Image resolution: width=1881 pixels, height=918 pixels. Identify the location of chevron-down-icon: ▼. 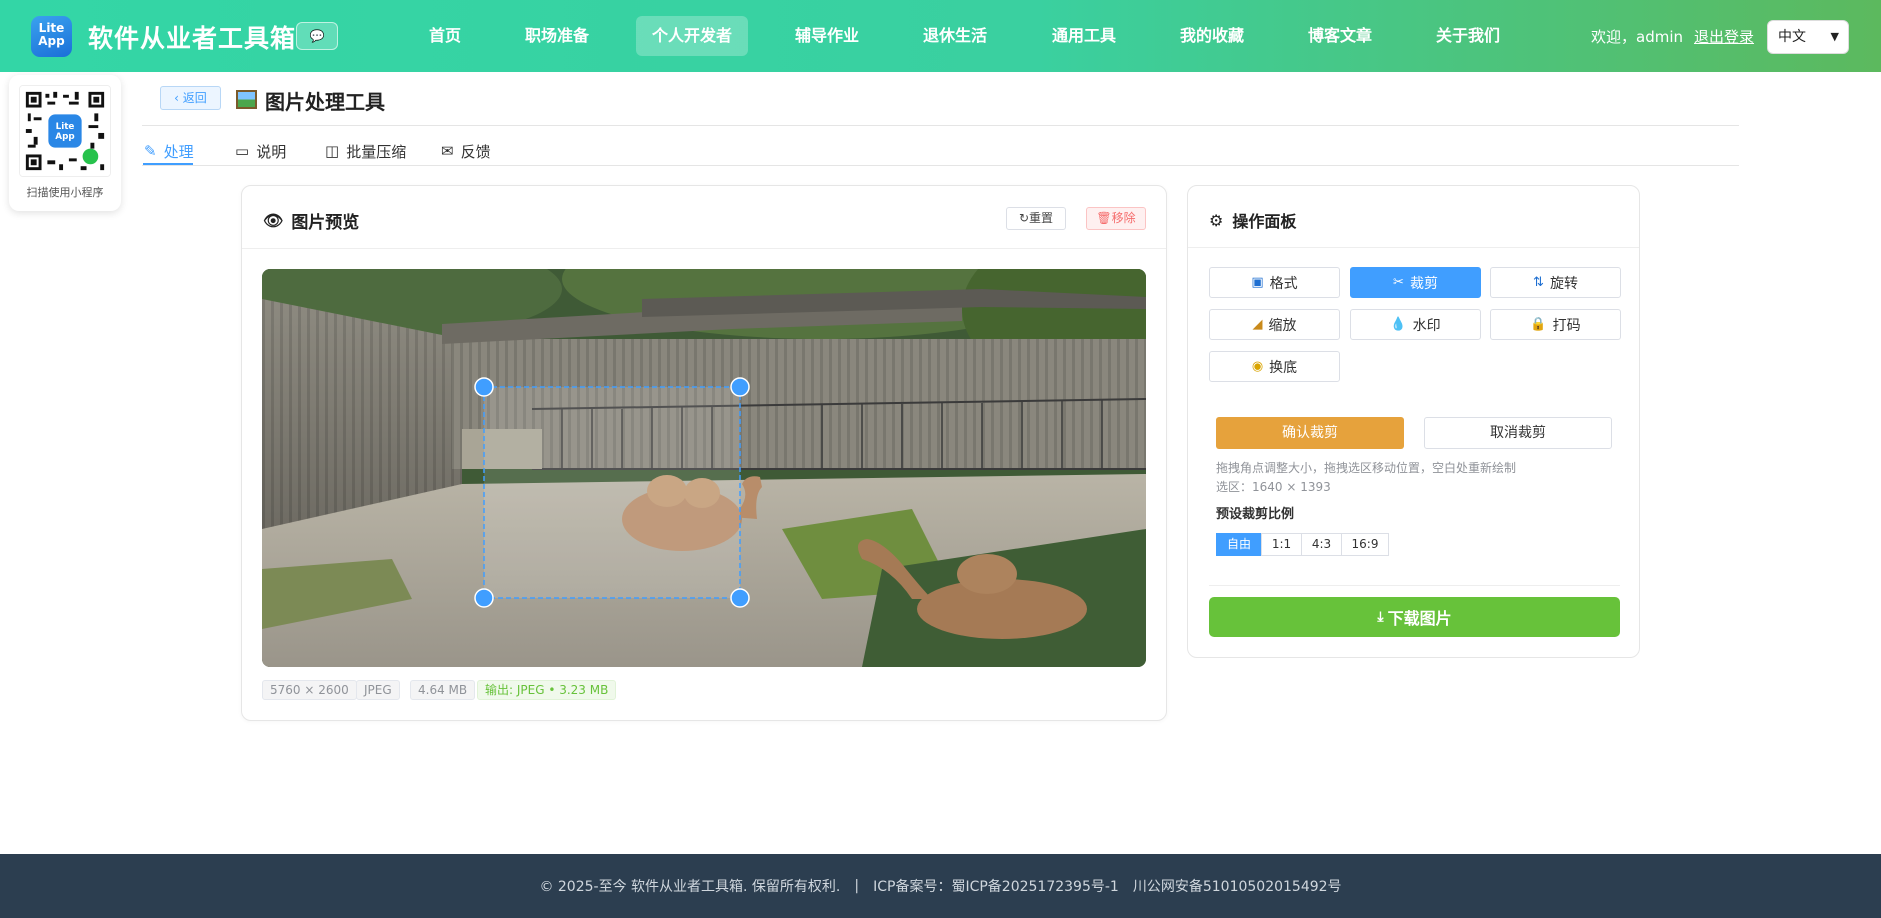
(1834, 36).